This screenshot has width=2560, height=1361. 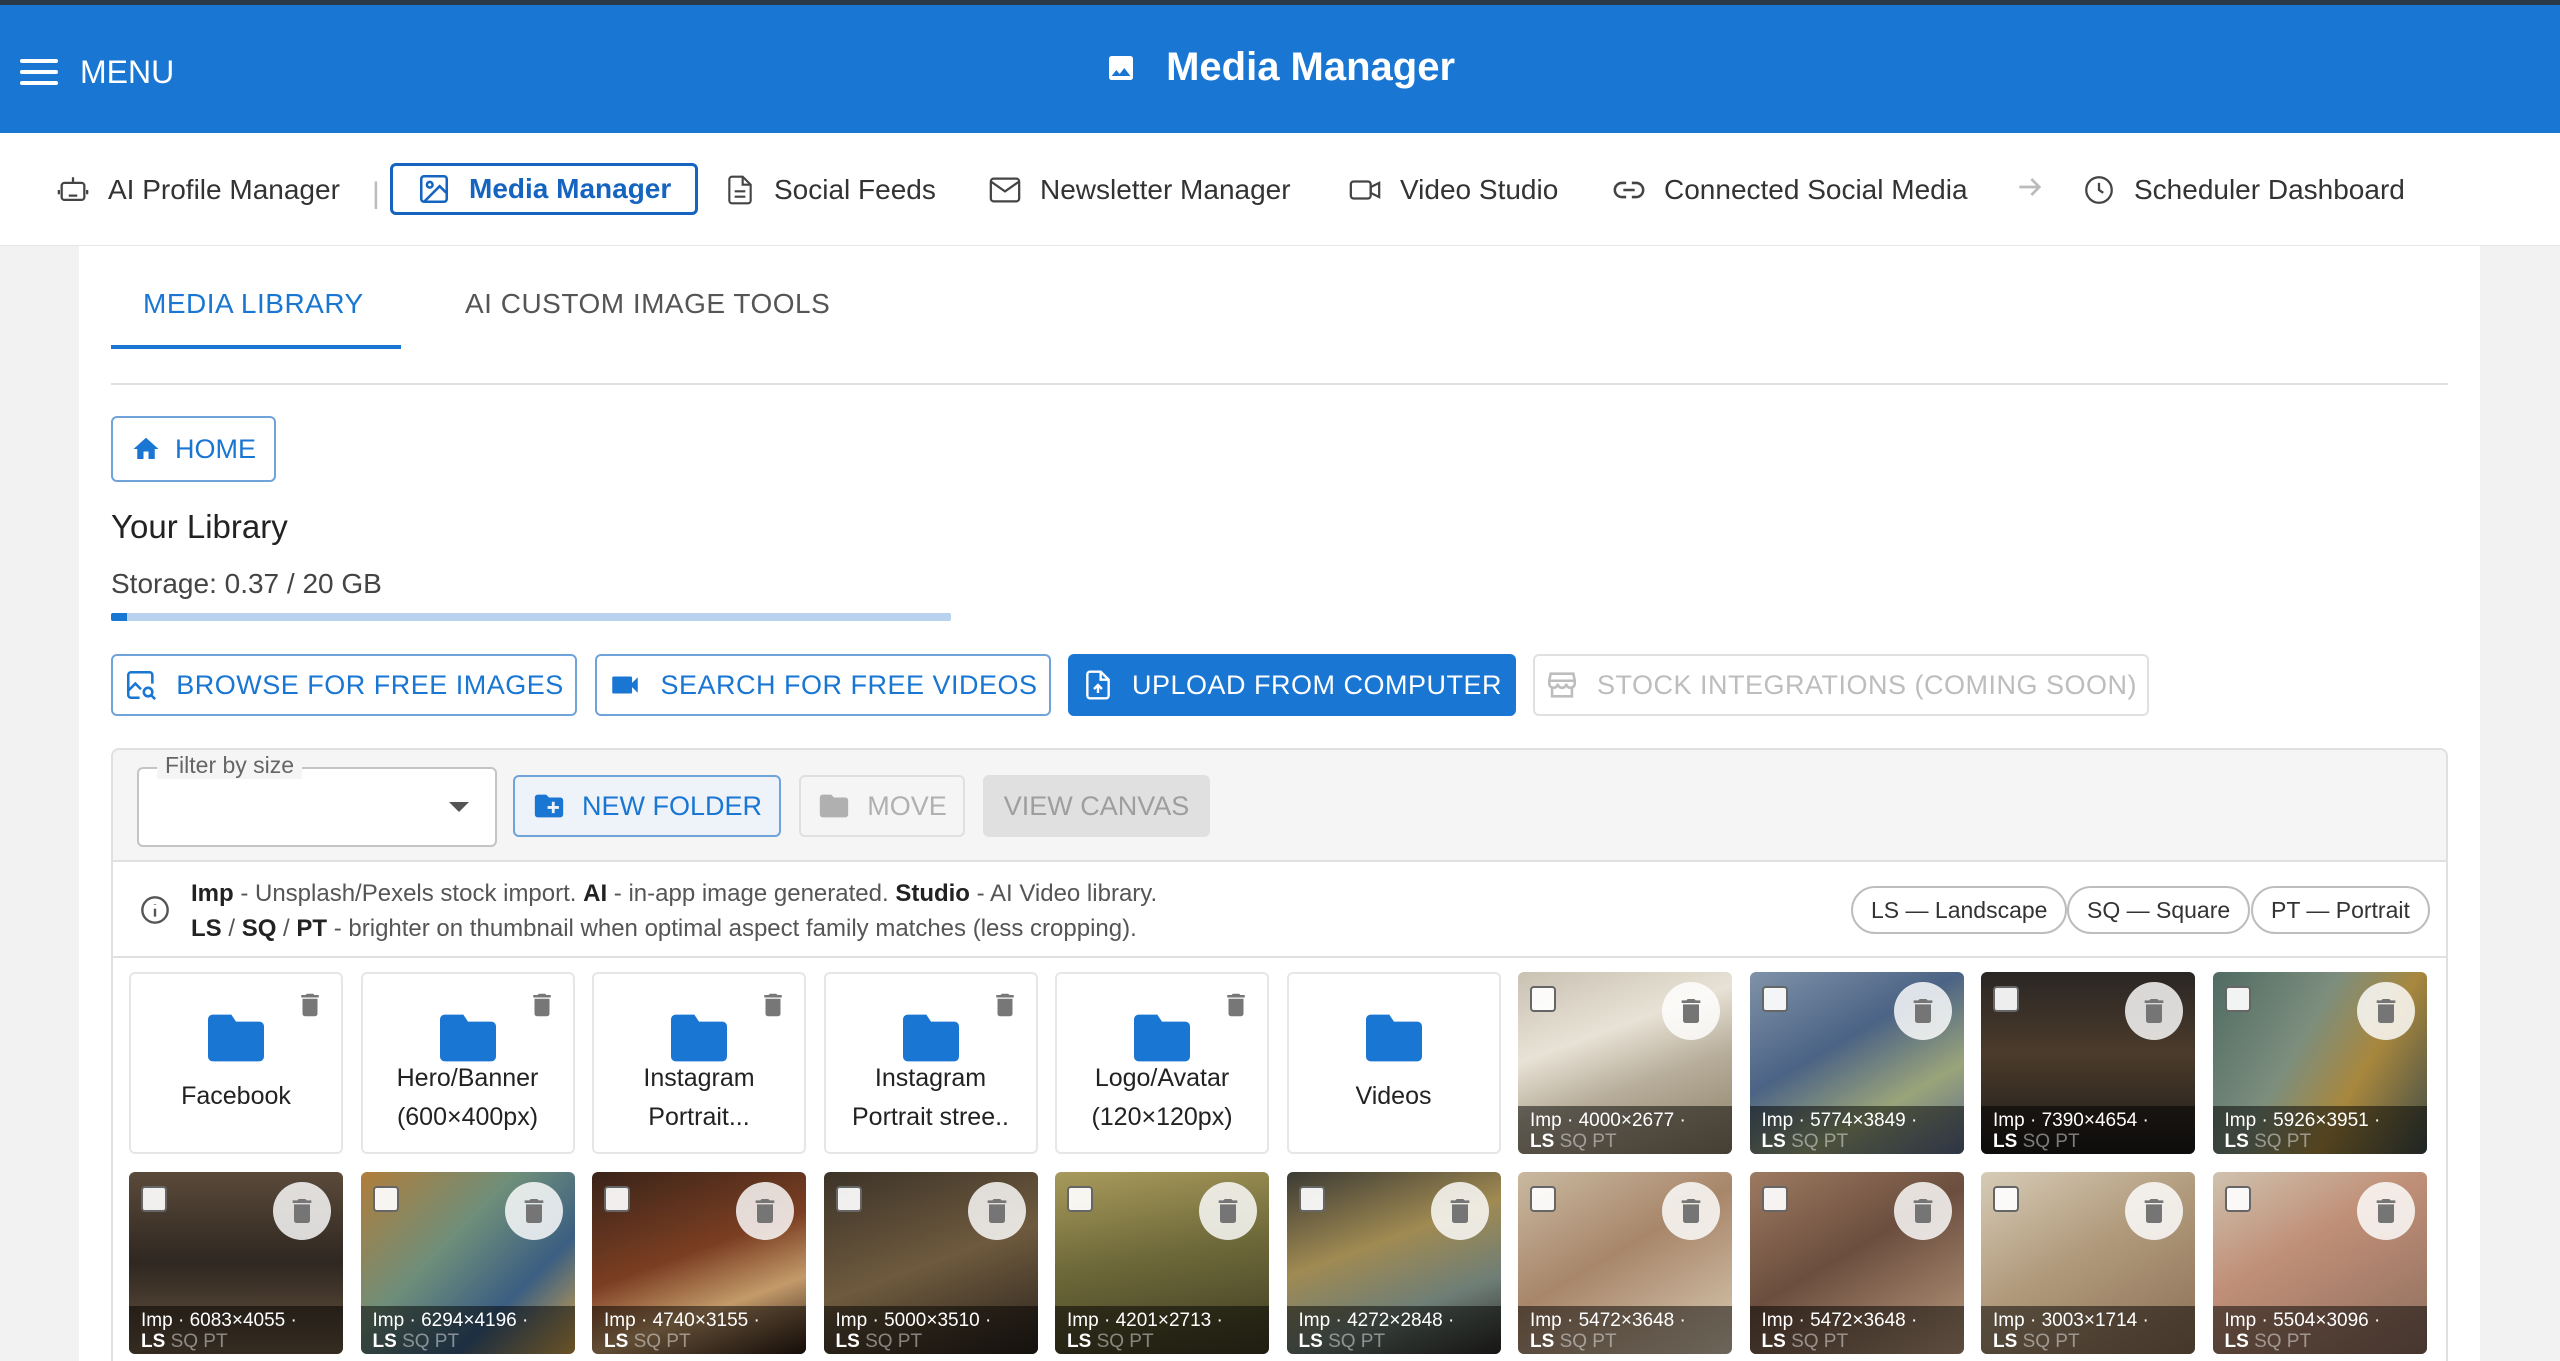 What do you see at coordinates (1625, 1063) in the screenshot?
I see `image-tile: Imp · 4000×2677 · LS SQ PT` at bounding box center [1625, 1063].